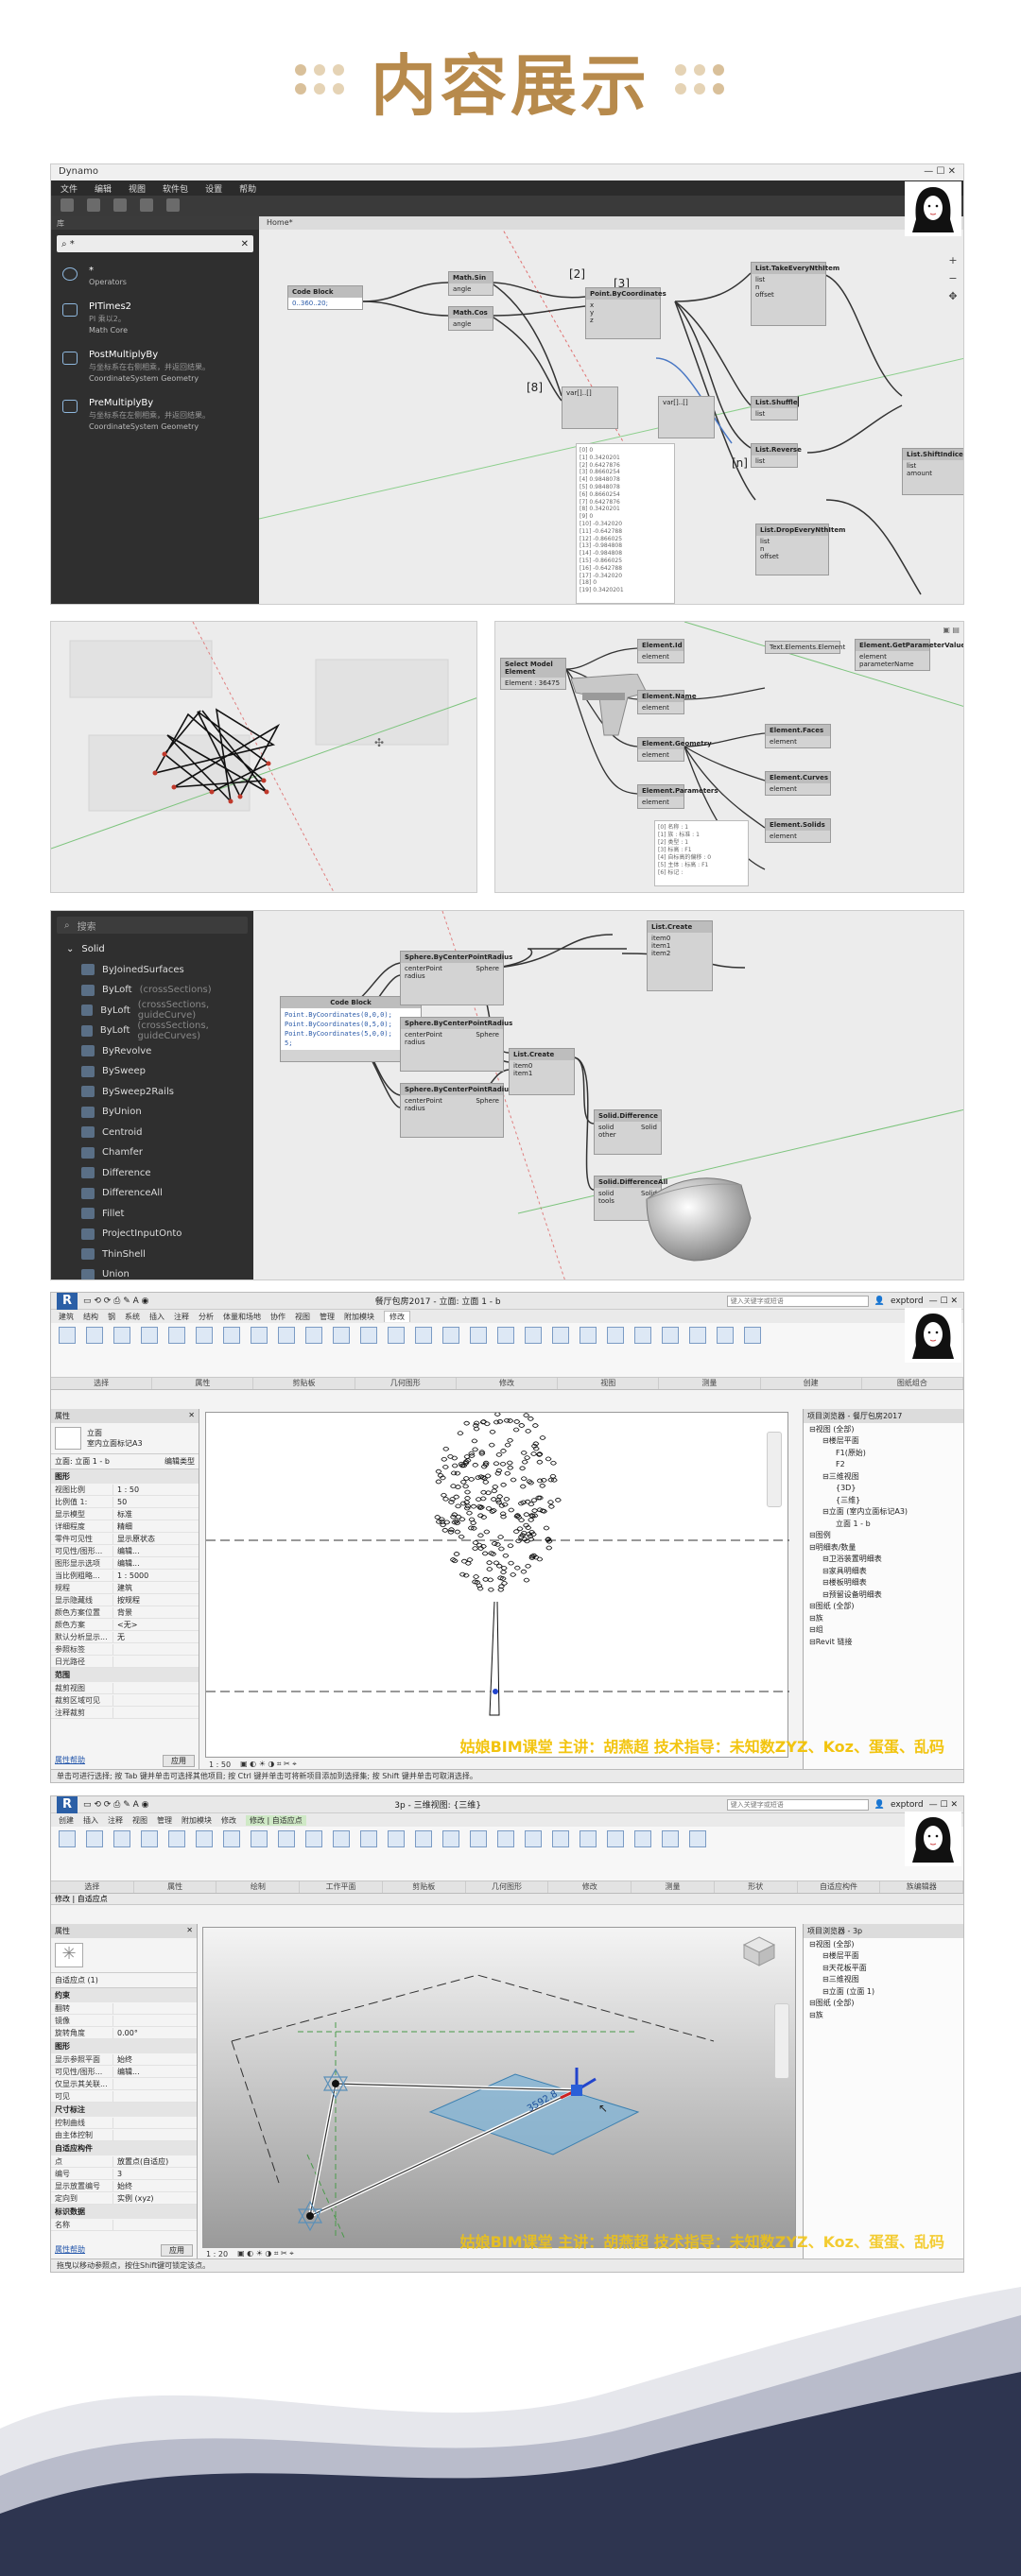 The width and height of the screenshot is (1021, 2576). What do you see at coordinates (883, 1607) in the screenshot?
I see `browser-item: ⊟ 图纸 (全部)` at bounding box center [883, 1607].